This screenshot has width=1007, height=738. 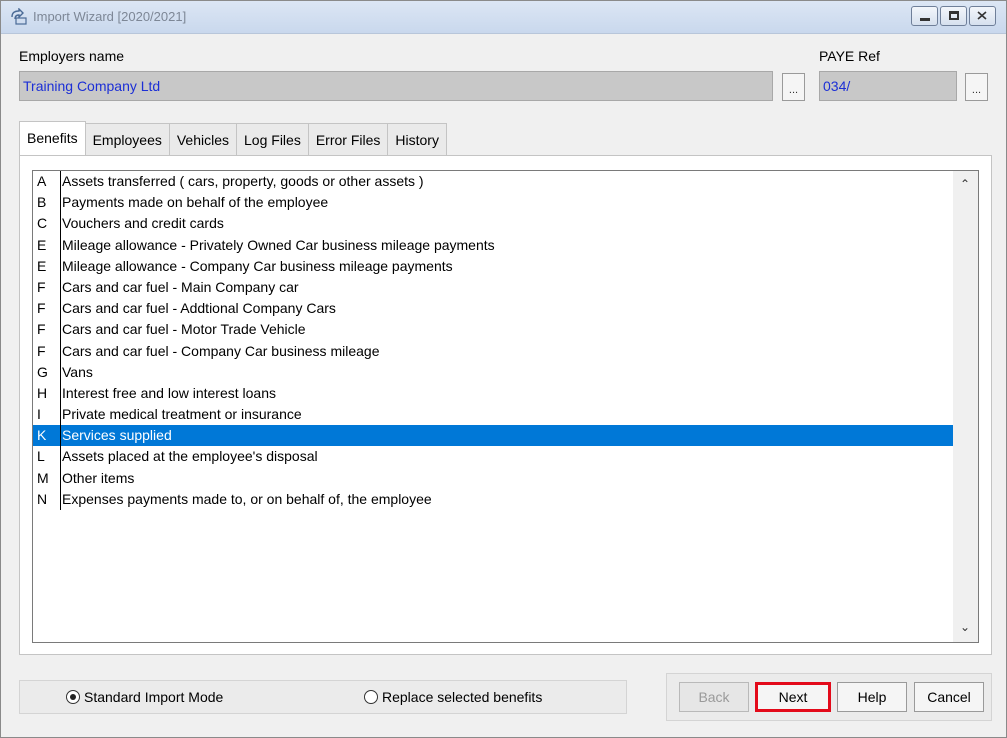 I want to click on benefit-row: H Interest free and low interest loans, so click(x=493, y=393).